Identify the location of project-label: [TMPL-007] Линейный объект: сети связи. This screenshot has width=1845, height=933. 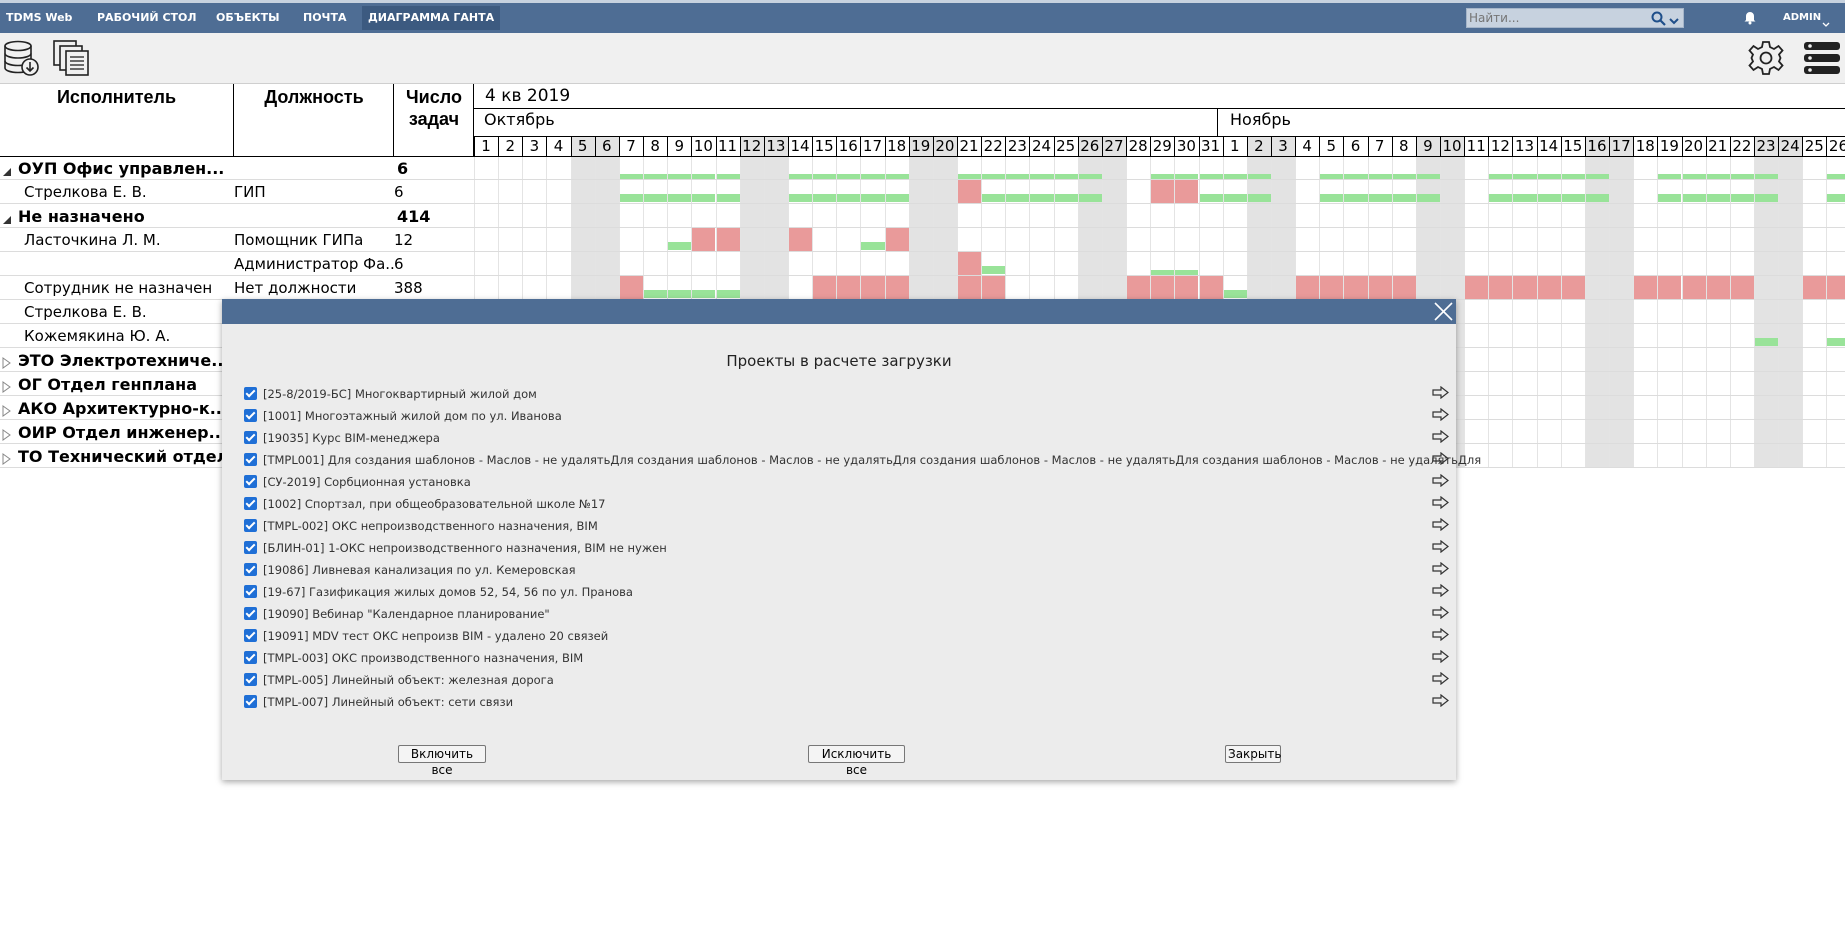
(388, 702).